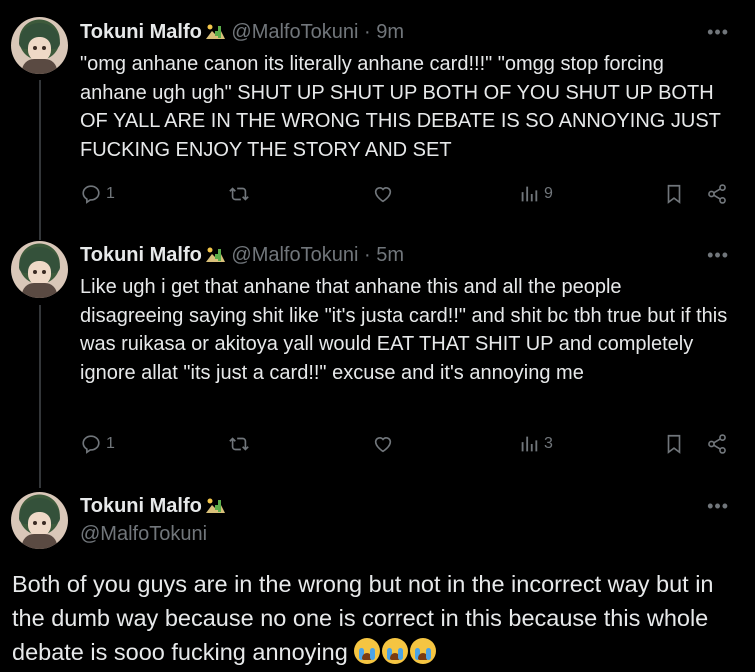 The width and height of the screenshot is (755, 672). I want to click on views-button: 3, so click(535, 444).